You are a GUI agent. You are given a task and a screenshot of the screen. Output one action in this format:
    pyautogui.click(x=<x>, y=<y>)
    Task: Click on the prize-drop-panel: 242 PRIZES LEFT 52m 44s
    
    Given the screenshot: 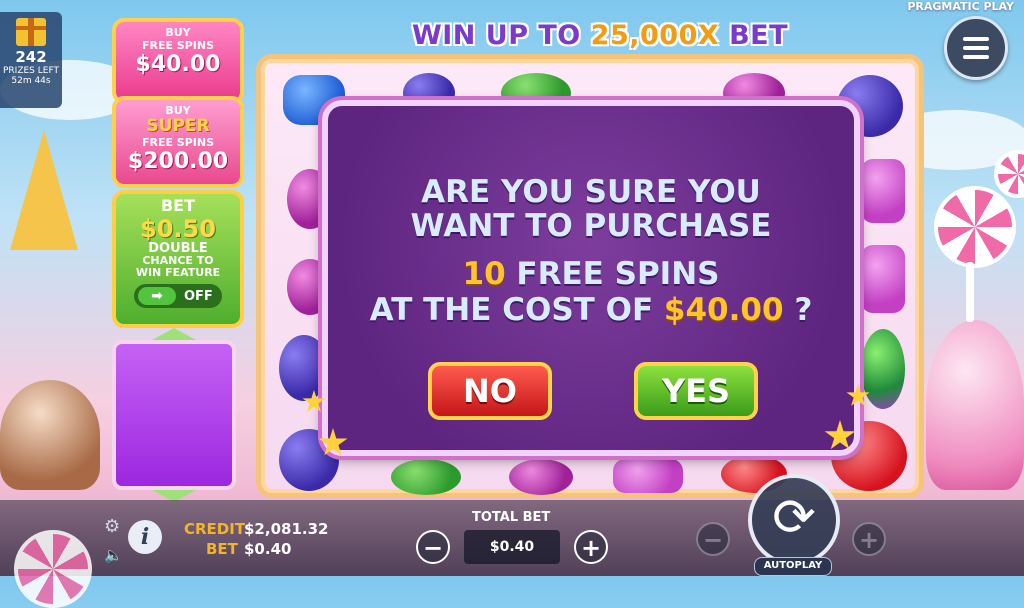 What is the action you would take?
    pyautogui.click(x=31, y=60)
    